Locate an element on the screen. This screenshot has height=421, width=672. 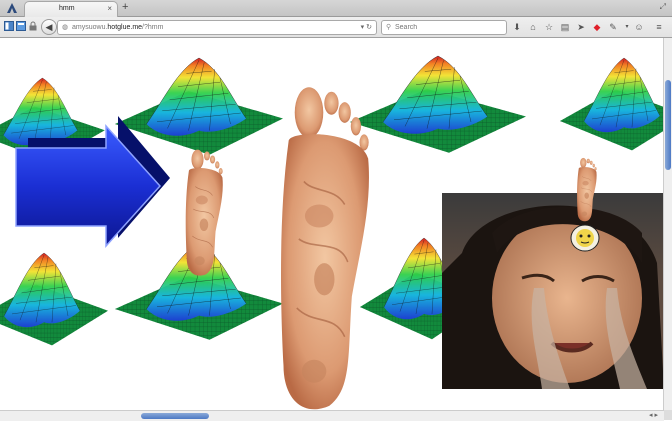
tabs-icon is located at coordinates (21, 26).